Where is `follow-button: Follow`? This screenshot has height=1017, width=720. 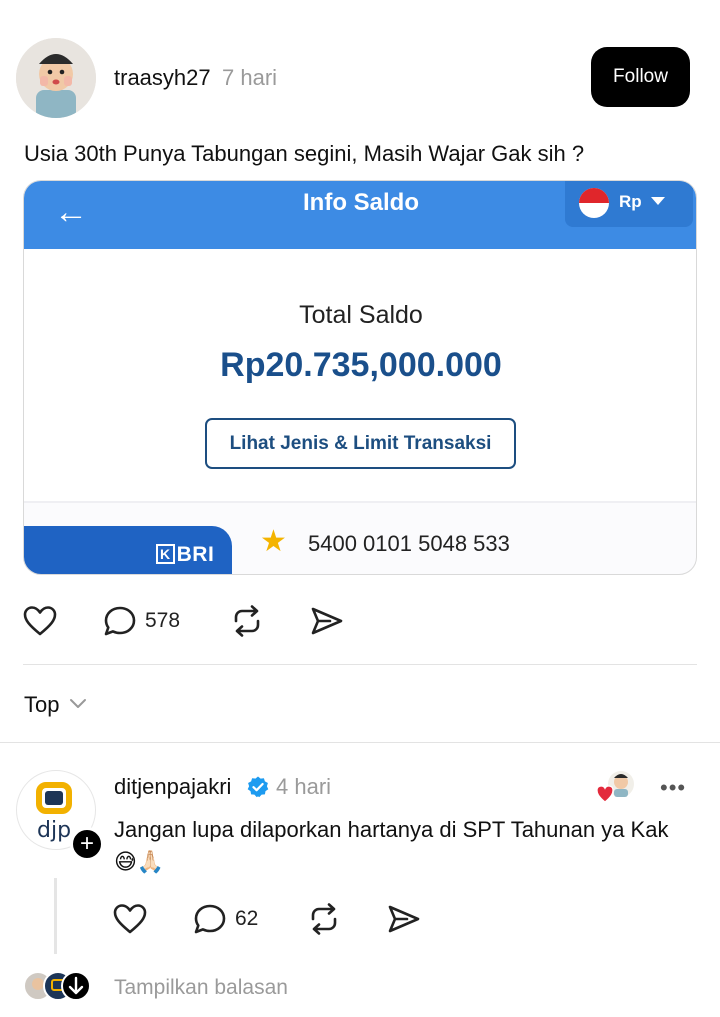
follow-button: Follow is located at coordinates (640, 77).